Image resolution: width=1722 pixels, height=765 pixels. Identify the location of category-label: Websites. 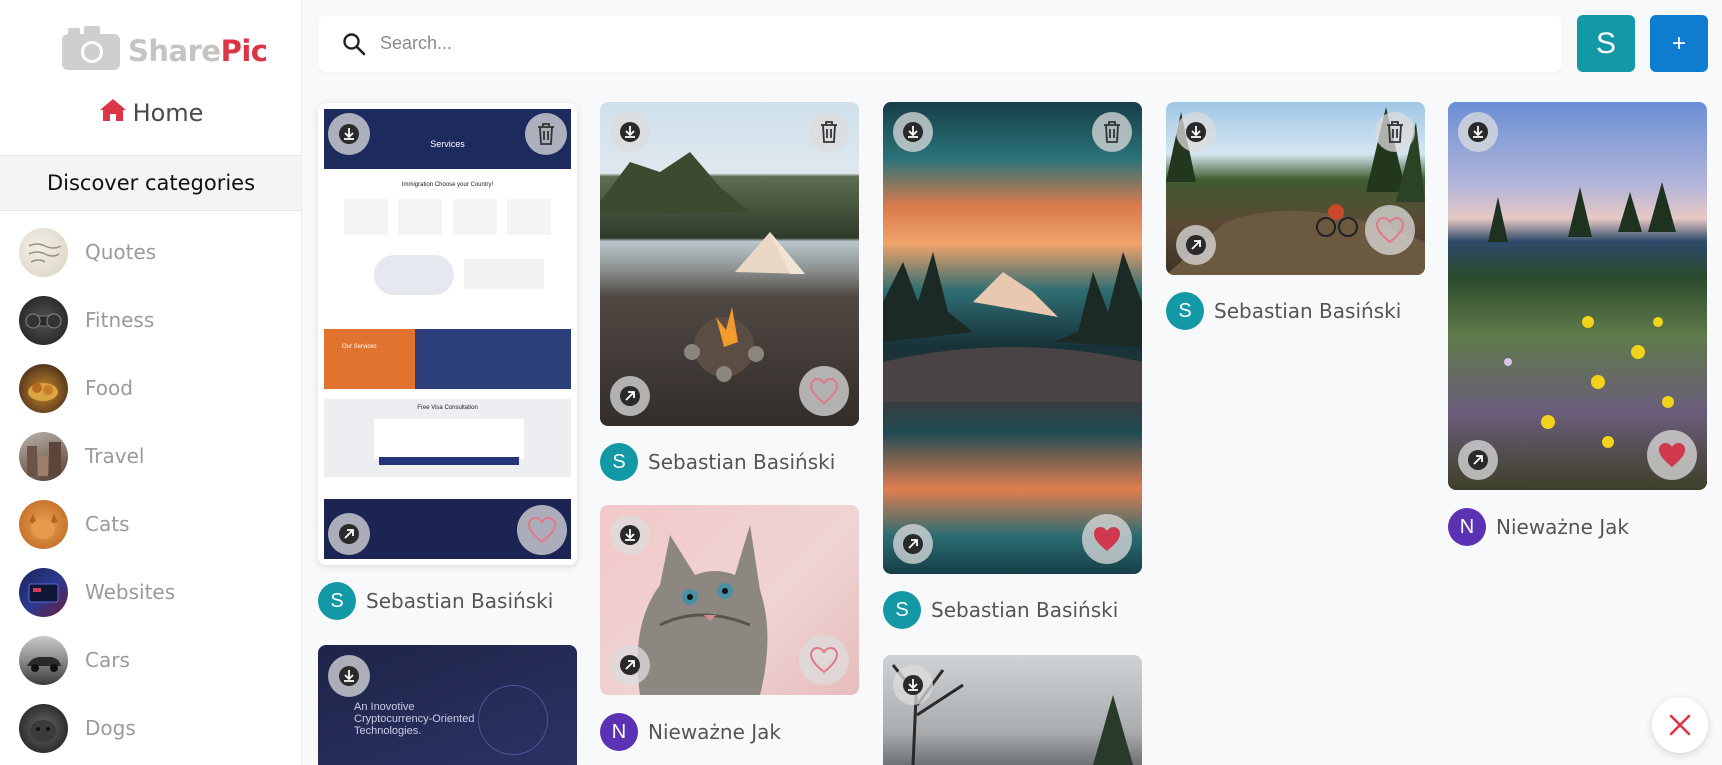
(130, 592).